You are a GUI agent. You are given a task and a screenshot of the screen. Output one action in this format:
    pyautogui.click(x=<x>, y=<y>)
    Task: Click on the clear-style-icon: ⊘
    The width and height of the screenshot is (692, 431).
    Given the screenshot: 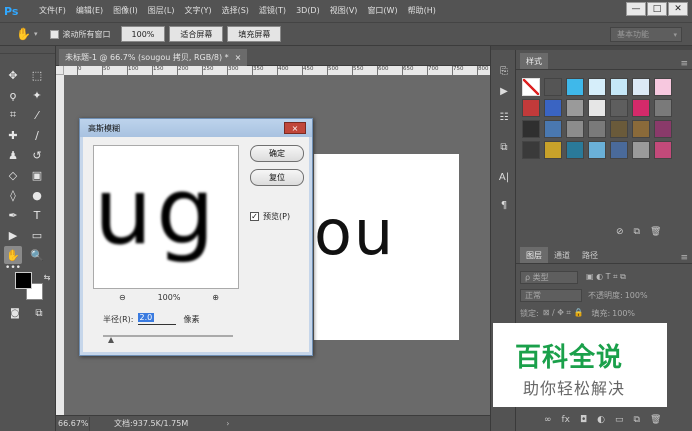 What is the action you would take?
    pyautogui.click(x=620, y=232)
    